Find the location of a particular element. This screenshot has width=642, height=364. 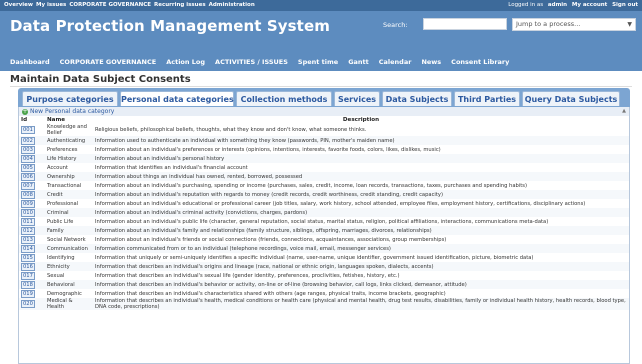

main-nav-item: News is located at coordinates (431, 62).